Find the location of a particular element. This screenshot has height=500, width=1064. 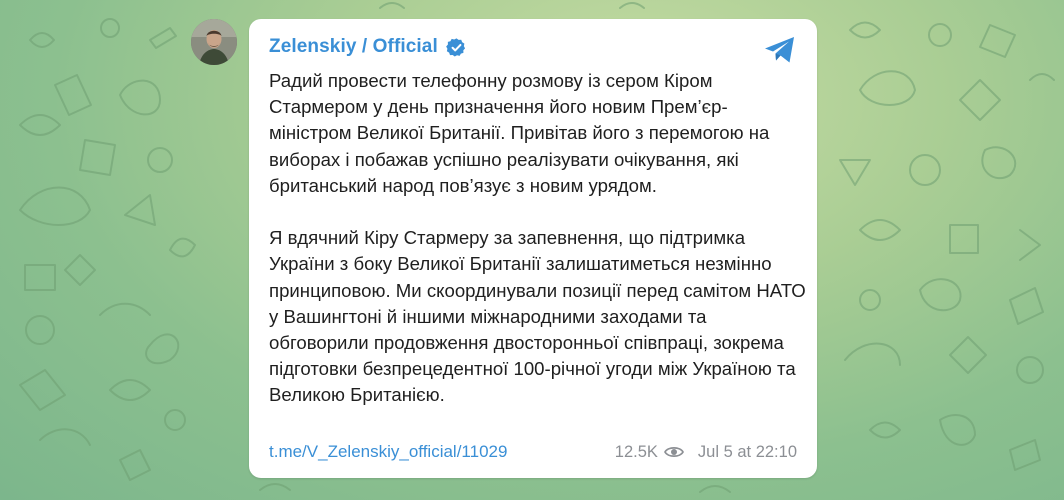

view-count: 12.5K is located at coordinates (636, 451).